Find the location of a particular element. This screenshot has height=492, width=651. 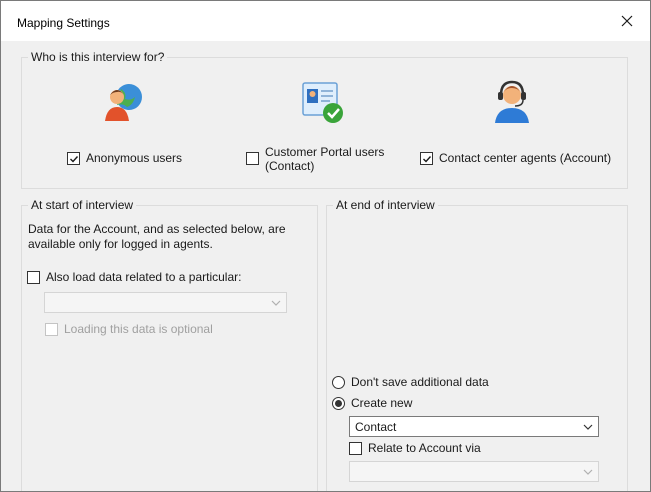

window-title: Mapping Settings is located at coordinates (63, 23).